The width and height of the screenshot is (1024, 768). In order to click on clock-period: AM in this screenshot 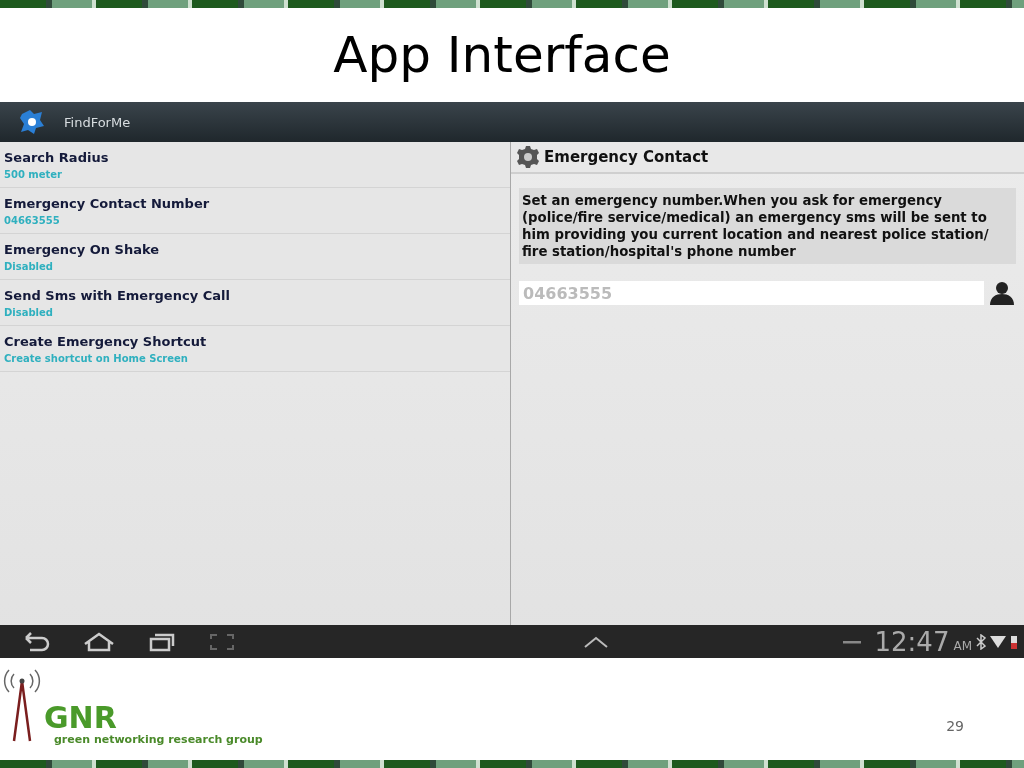, I will do `click(962, 645)`.